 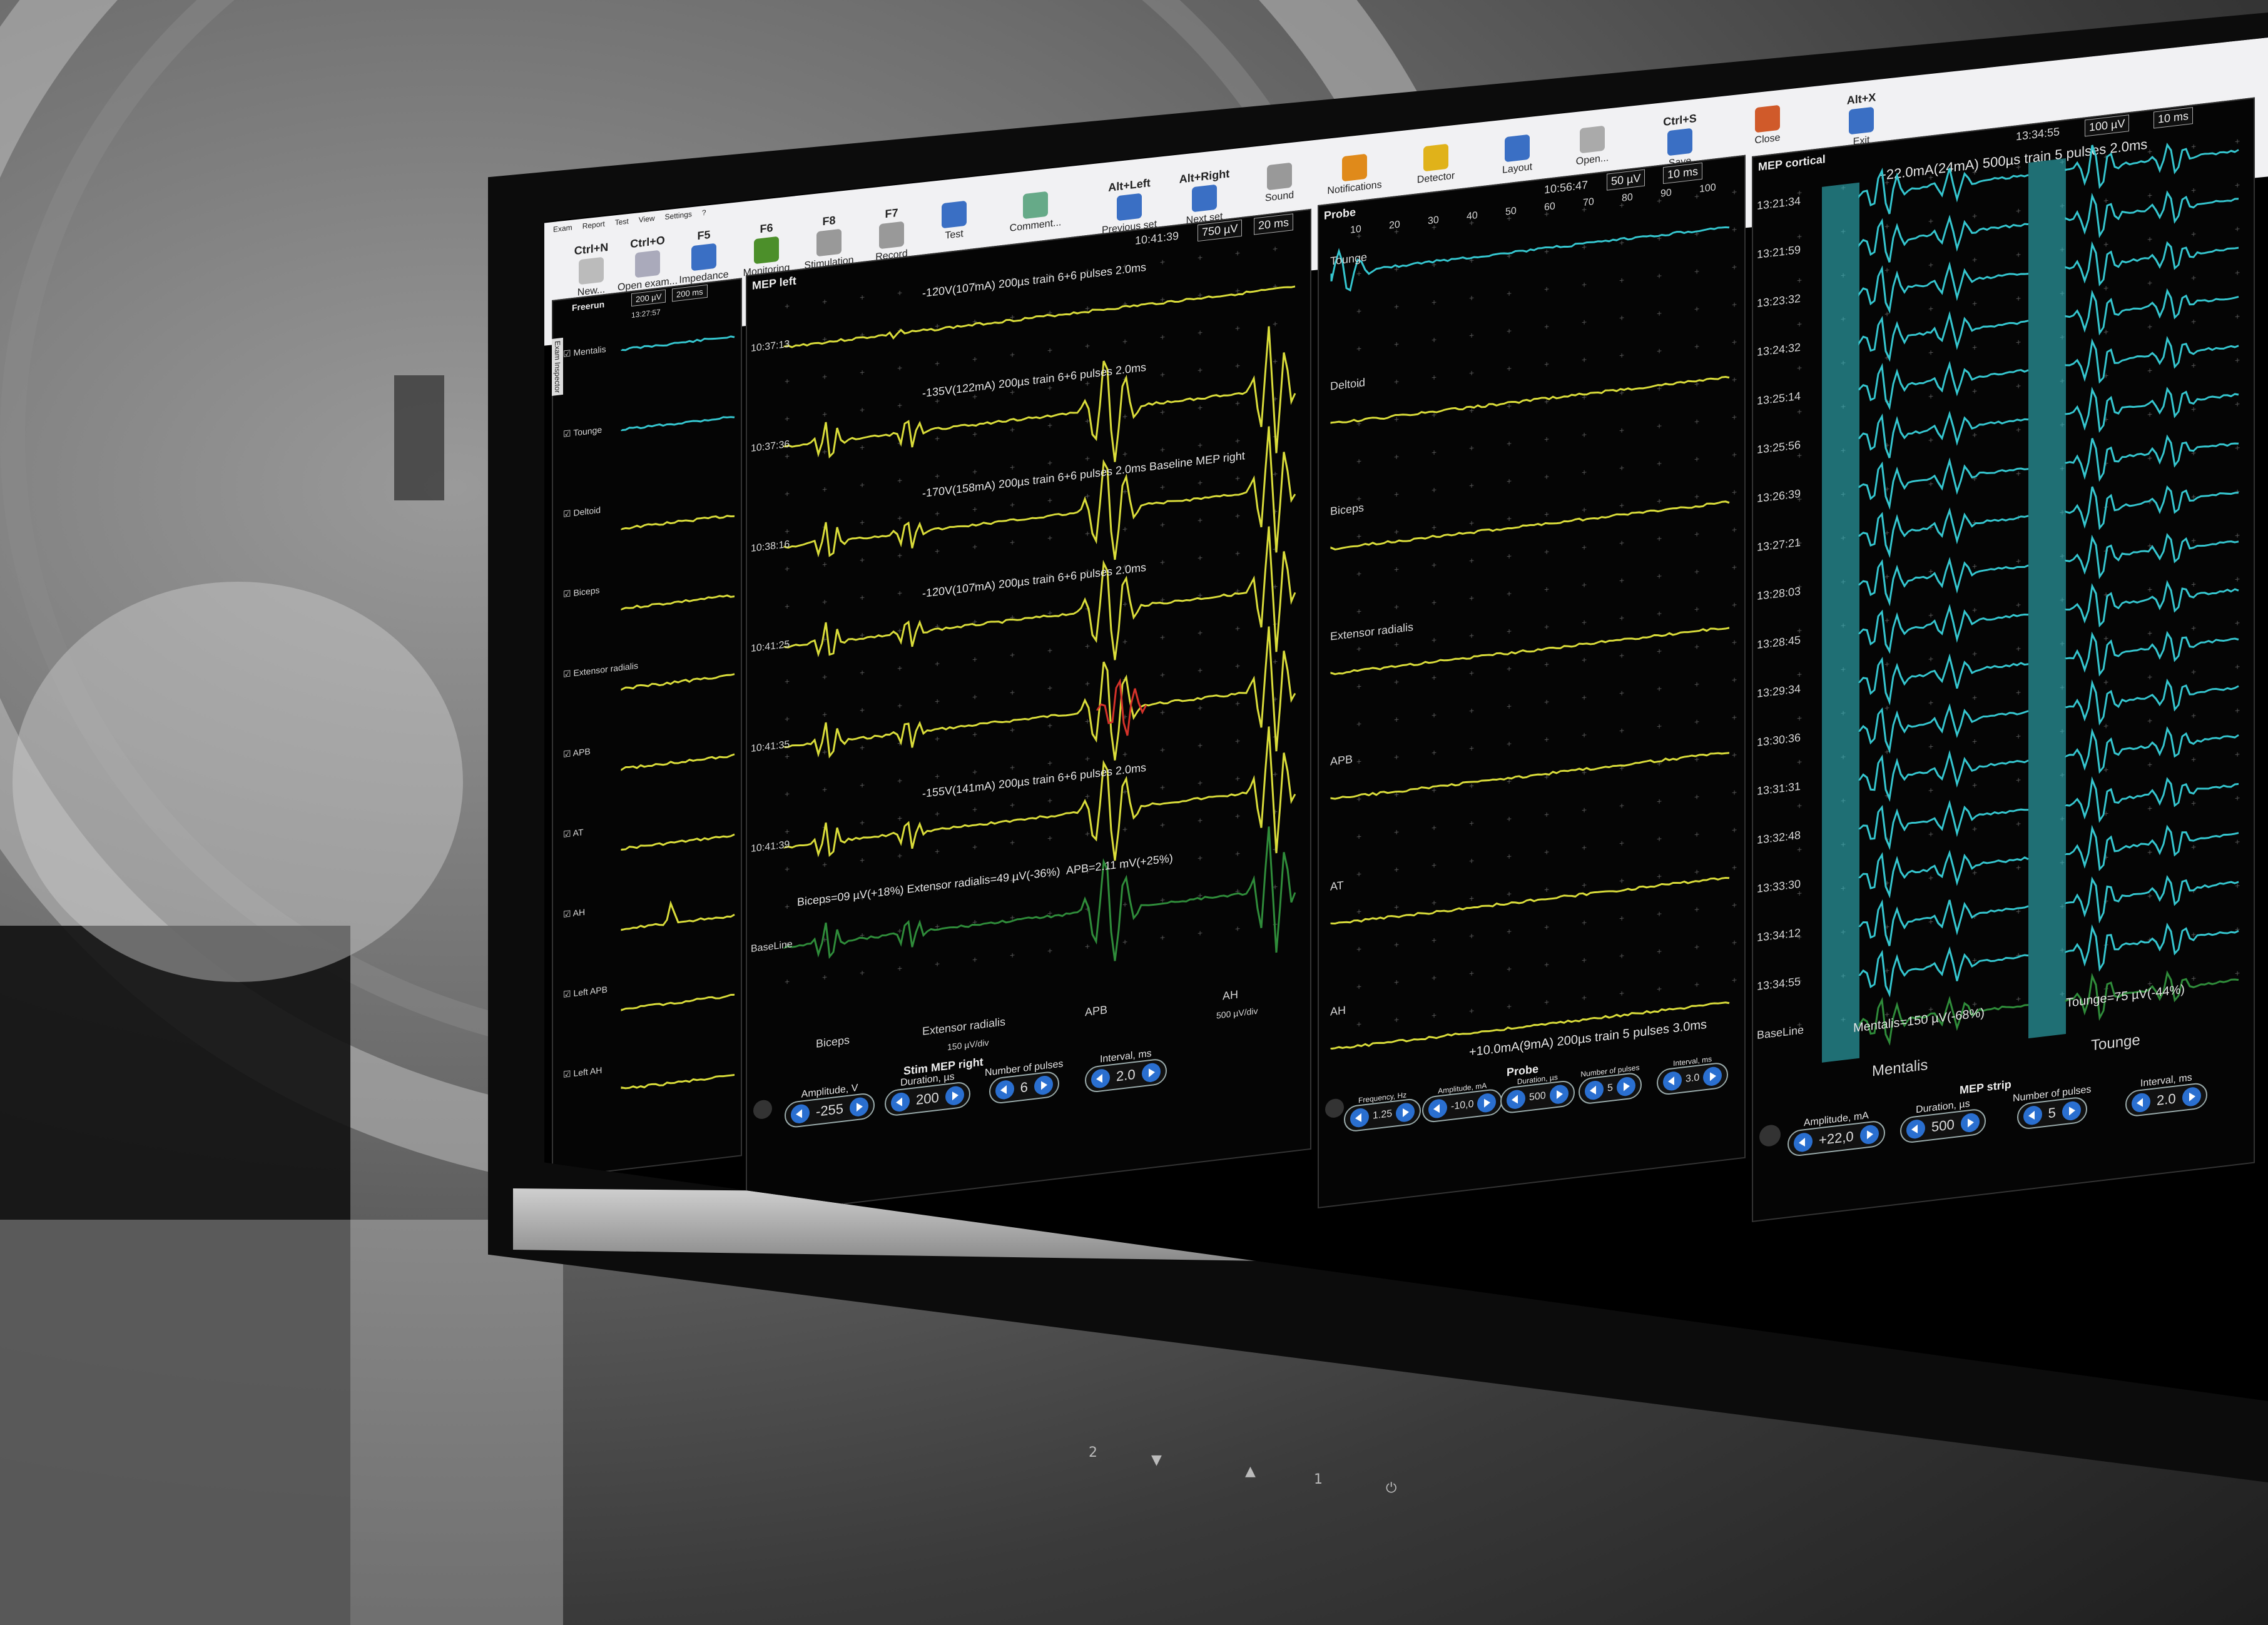 I want to click on close-button: Close, so click(x=1767, y=124).